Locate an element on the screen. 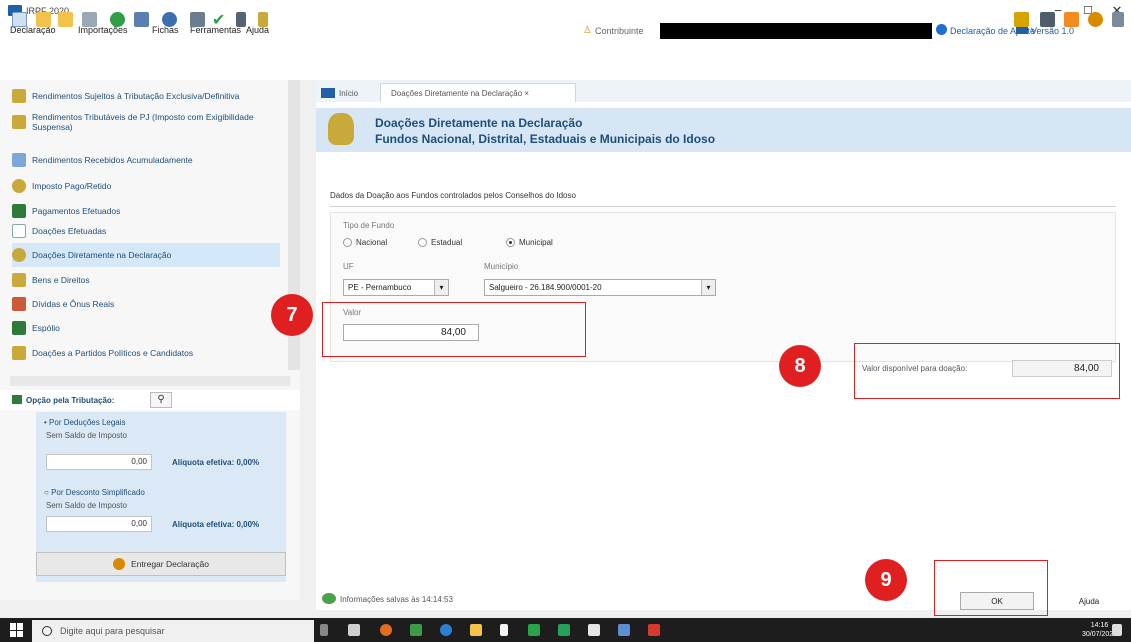  house-icon is located at coordinates (19, 280).